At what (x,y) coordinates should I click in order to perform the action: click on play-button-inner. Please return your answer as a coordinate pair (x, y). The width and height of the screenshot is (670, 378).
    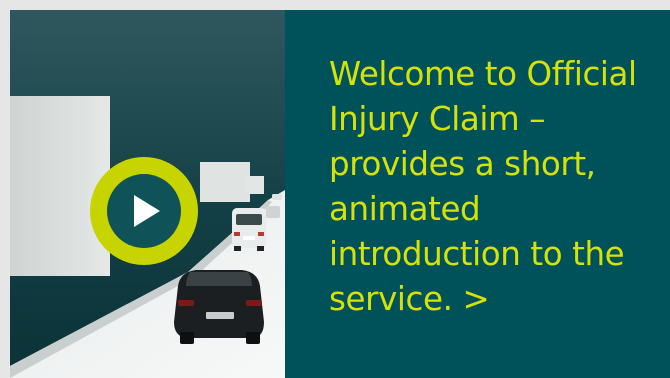
    Looking at the image, I should click on (144, 211).